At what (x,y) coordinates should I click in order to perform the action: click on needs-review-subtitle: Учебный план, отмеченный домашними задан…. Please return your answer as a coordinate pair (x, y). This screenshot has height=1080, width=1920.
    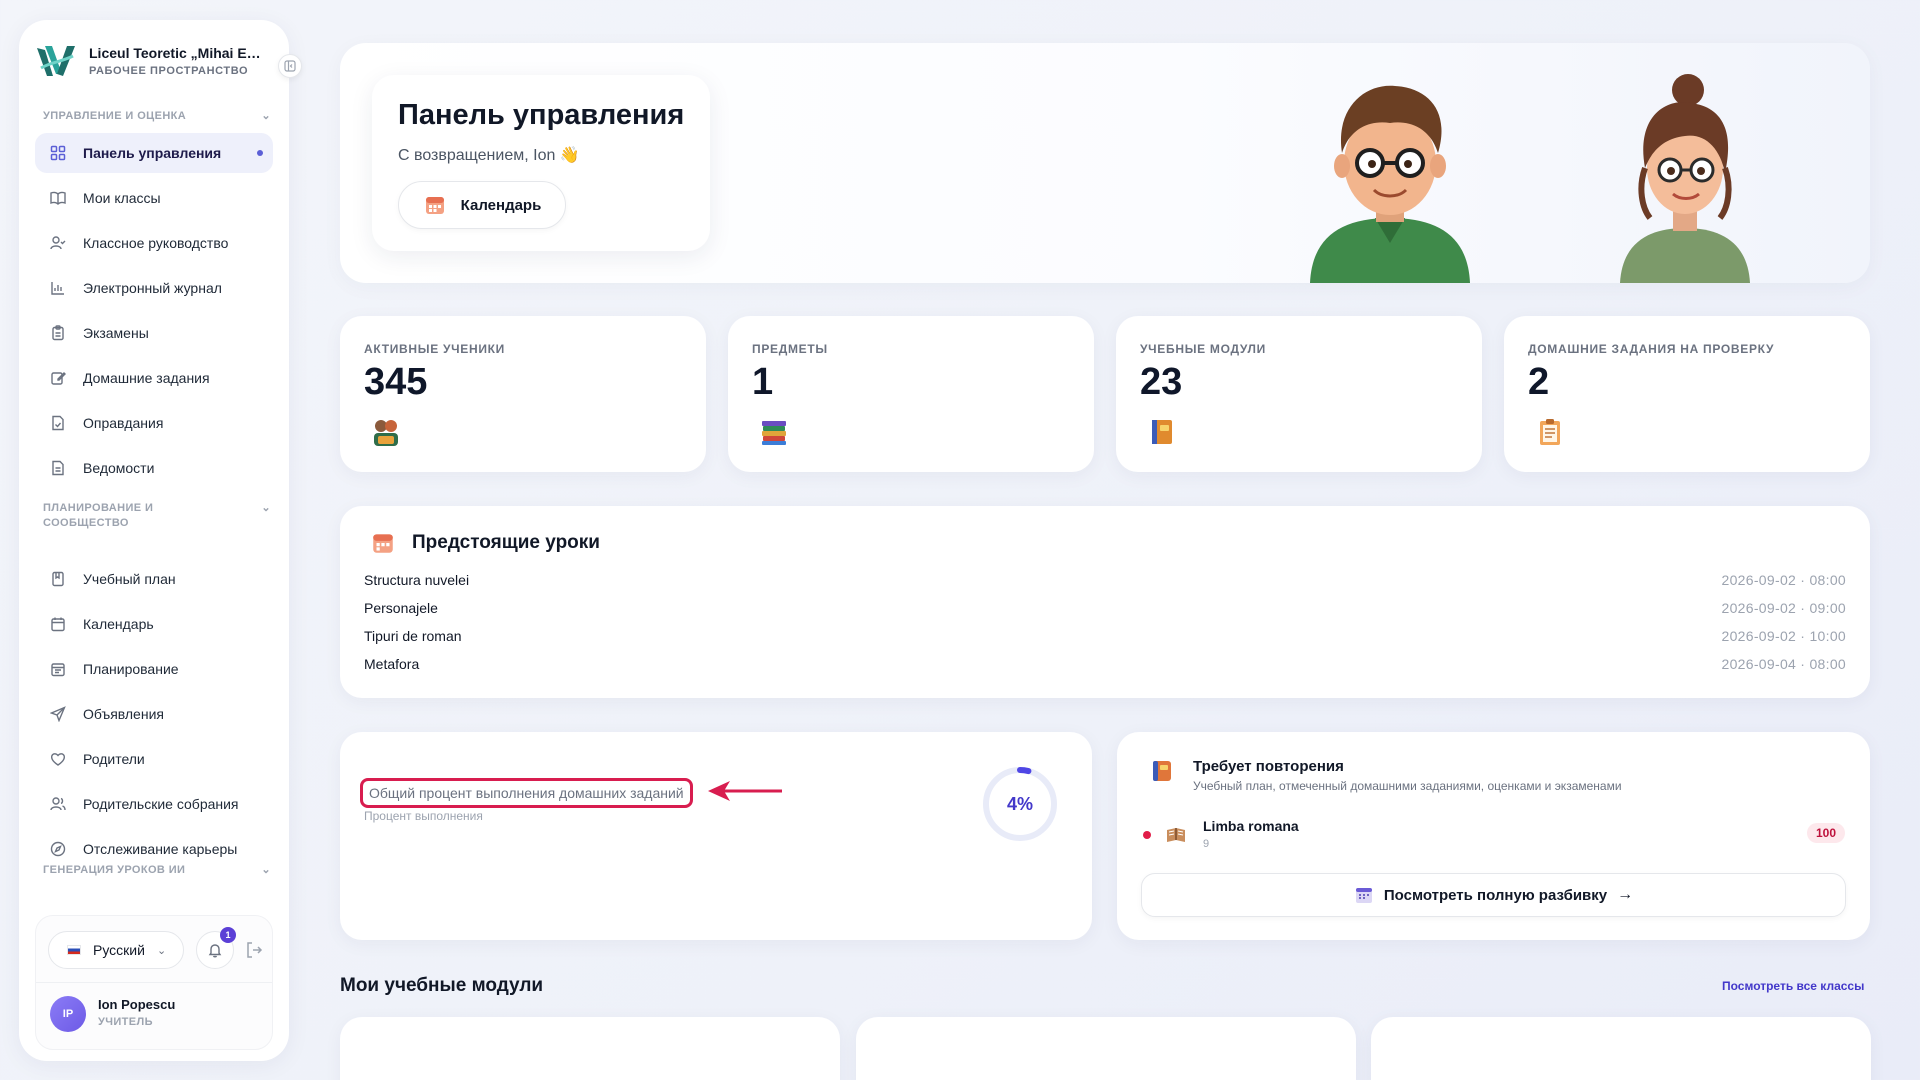
    Looking at the image, I should click on (1407, 786).